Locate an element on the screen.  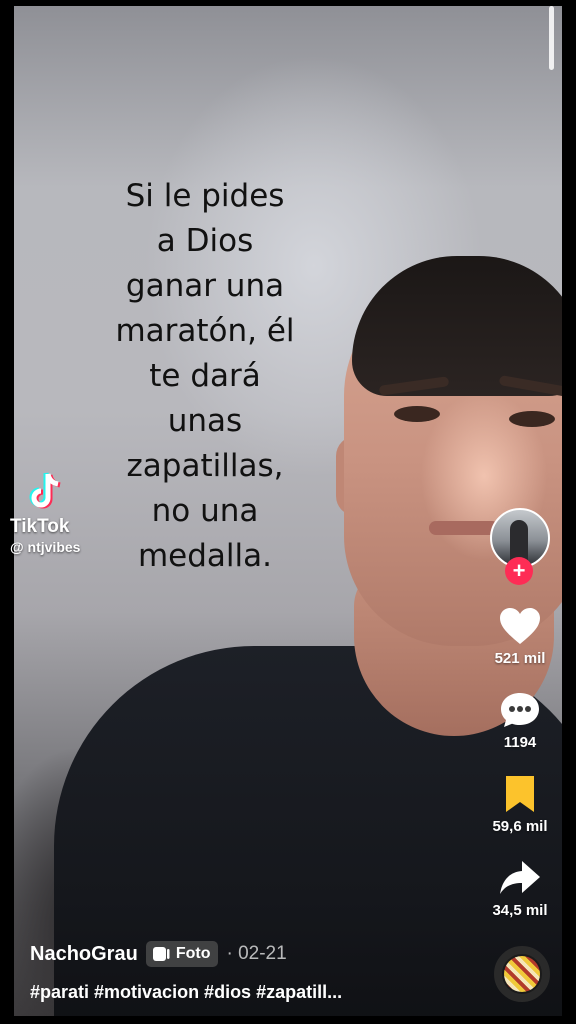
quote-line: unas is located at coordinates (205, 421).